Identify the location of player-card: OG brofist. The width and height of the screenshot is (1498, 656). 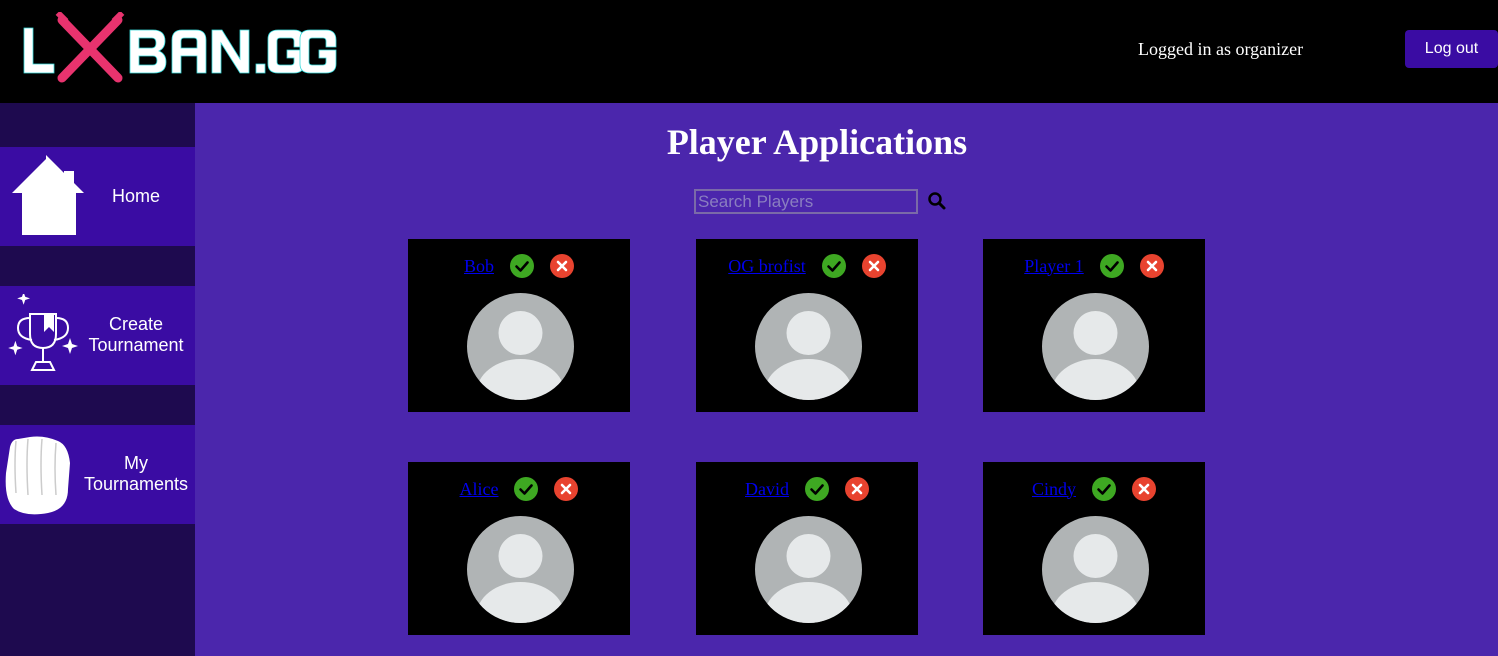
(807, 325).